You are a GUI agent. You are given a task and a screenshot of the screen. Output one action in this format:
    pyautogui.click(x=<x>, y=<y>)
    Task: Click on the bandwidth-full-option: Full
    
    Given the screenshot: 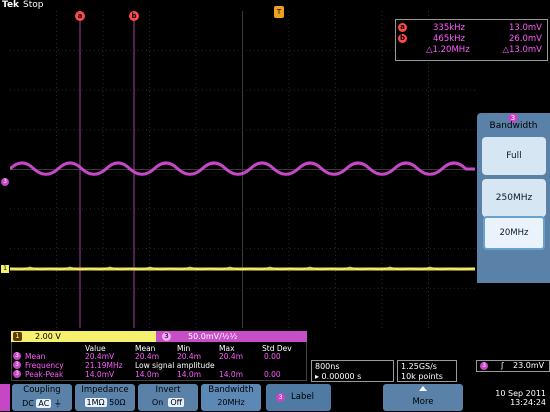 What is the action you would take?
    pyautogui.click(x=514, y=156)
    